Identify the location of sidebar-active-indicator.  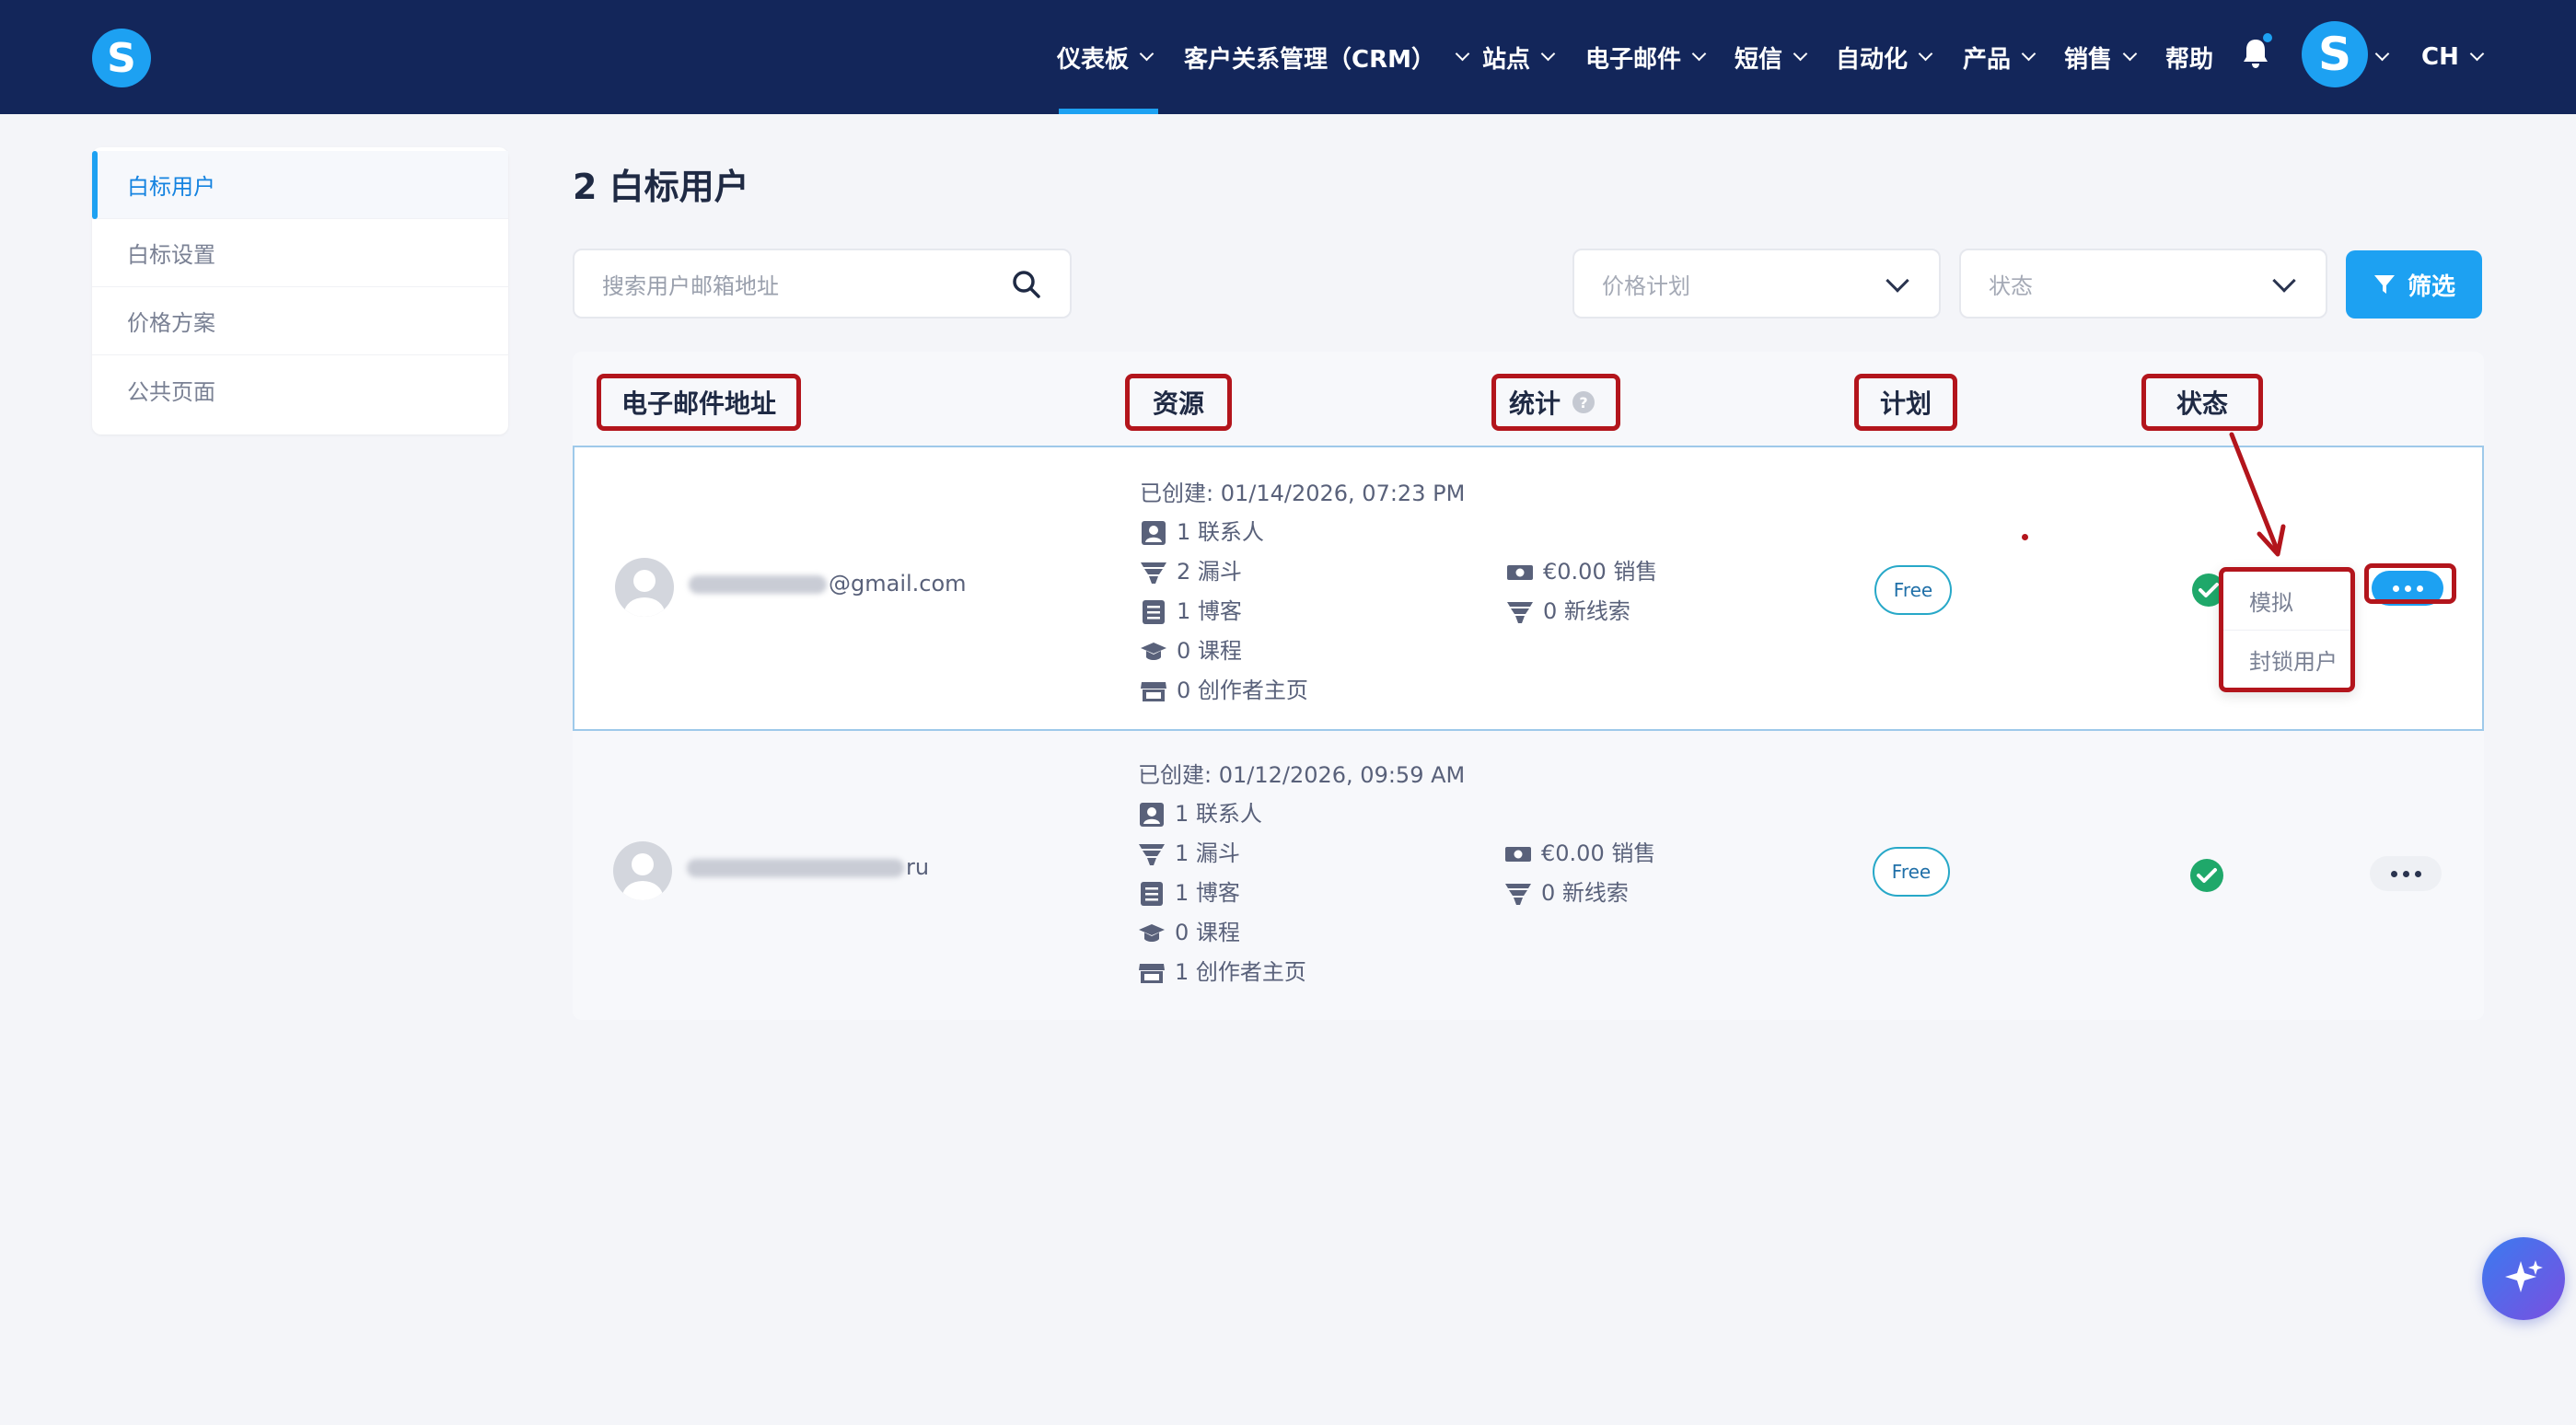
(95, 185).